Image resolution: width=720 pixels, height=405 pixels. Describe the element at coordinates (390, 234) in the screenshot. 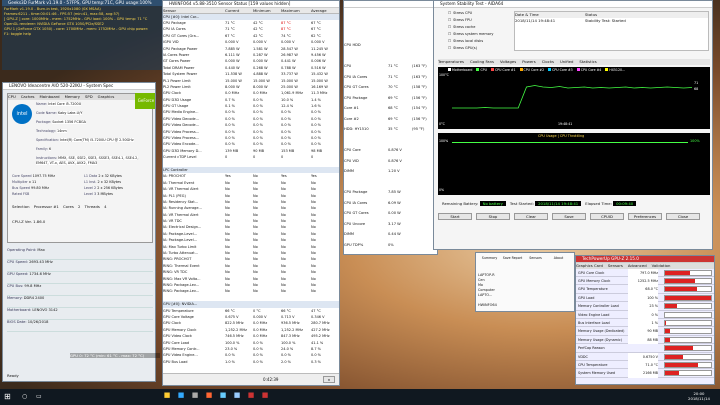

I see `sensor-panel-row: DIMM 0.44 W` at that location.